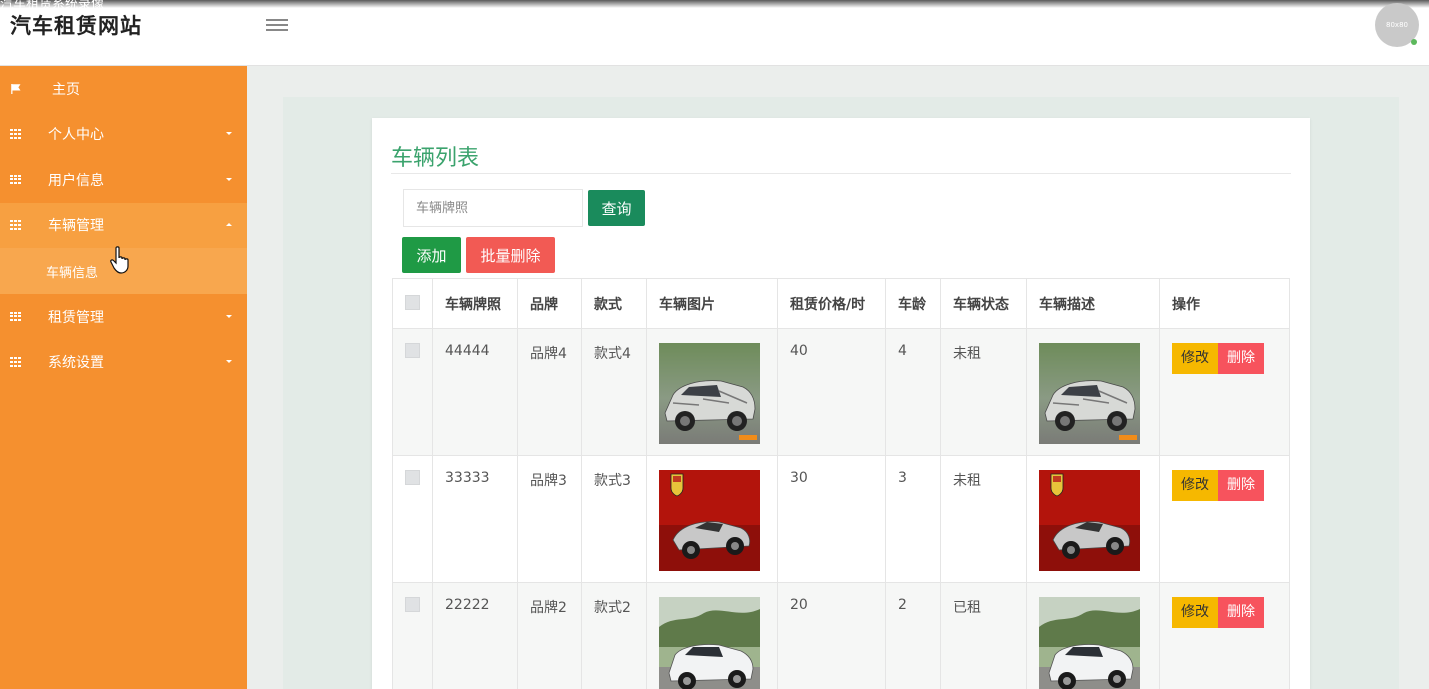  I want to click on sidebar-item-personal-center: 个人中心, so click(123, 135).